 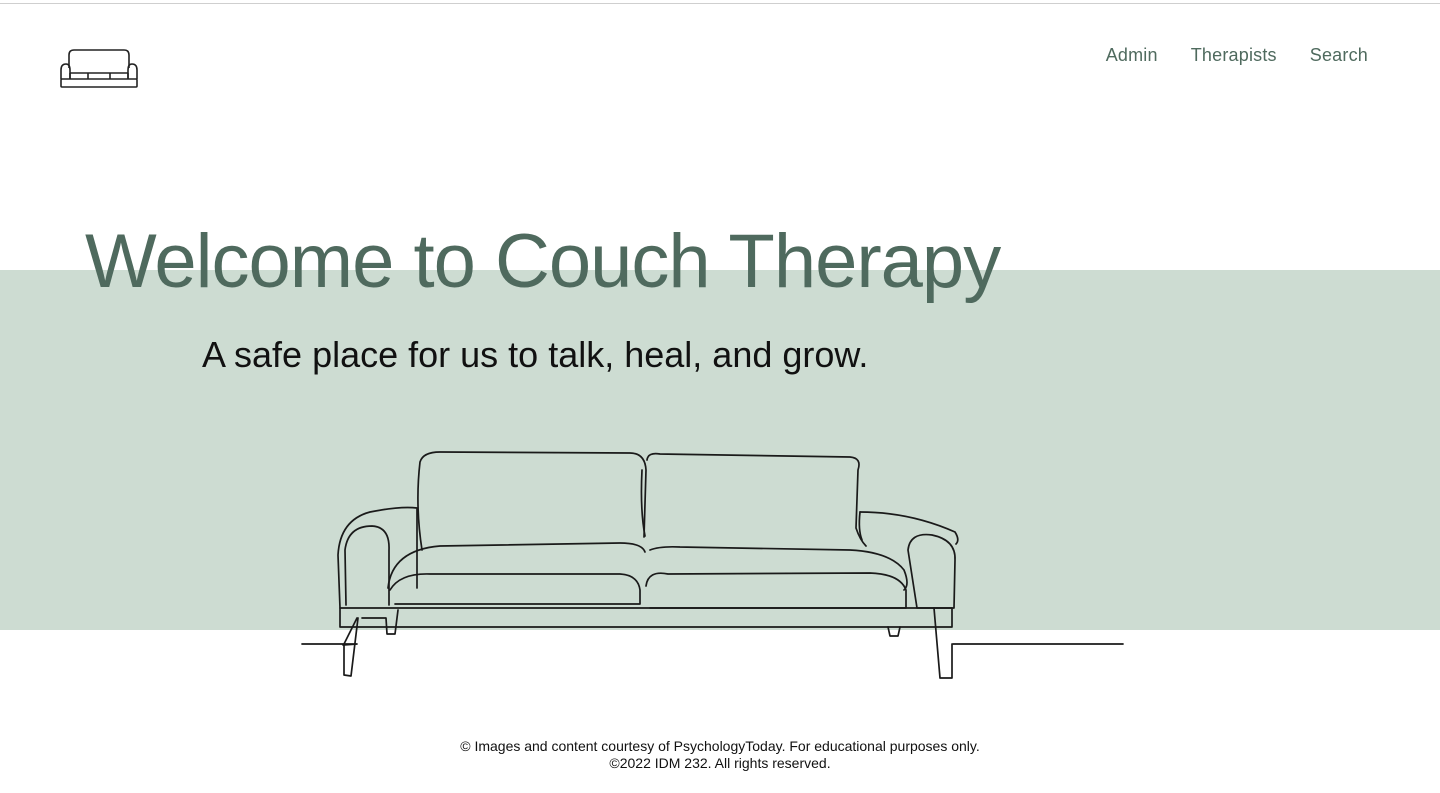 I want to click on couch-icon, so click(x=99, y=69).